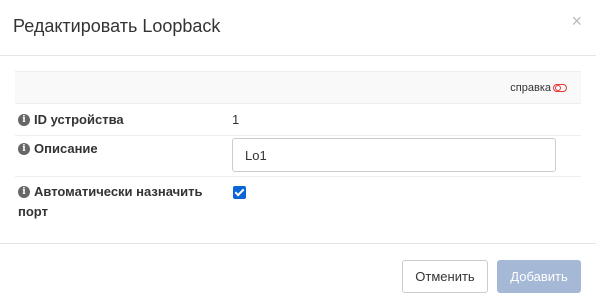 The image size is (596, 308). I want to click on description-input, so click(394, 155).